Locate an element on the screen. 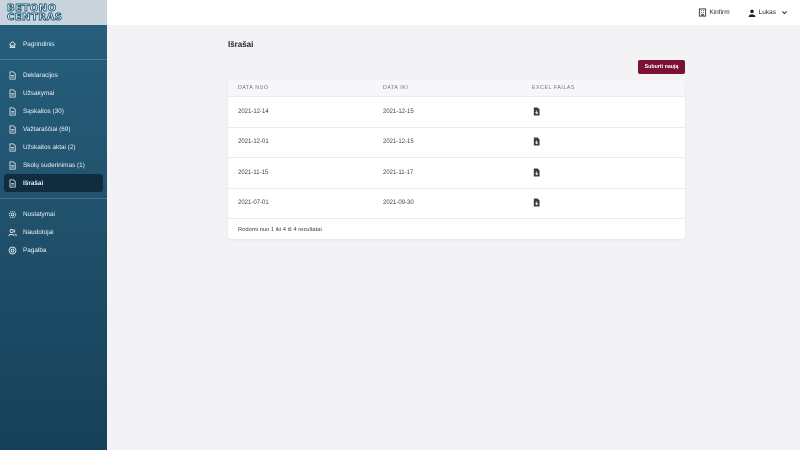 Image resolution: width=800 pixels, height=450 pixels. column-header-from: DATA NUO is located at coordinates (253, 88).